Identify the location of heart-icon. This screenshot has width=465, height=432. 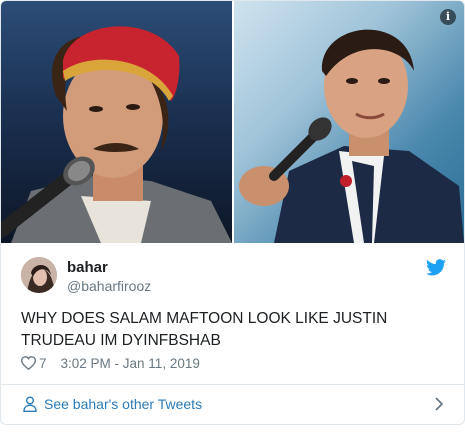
(28, 363).